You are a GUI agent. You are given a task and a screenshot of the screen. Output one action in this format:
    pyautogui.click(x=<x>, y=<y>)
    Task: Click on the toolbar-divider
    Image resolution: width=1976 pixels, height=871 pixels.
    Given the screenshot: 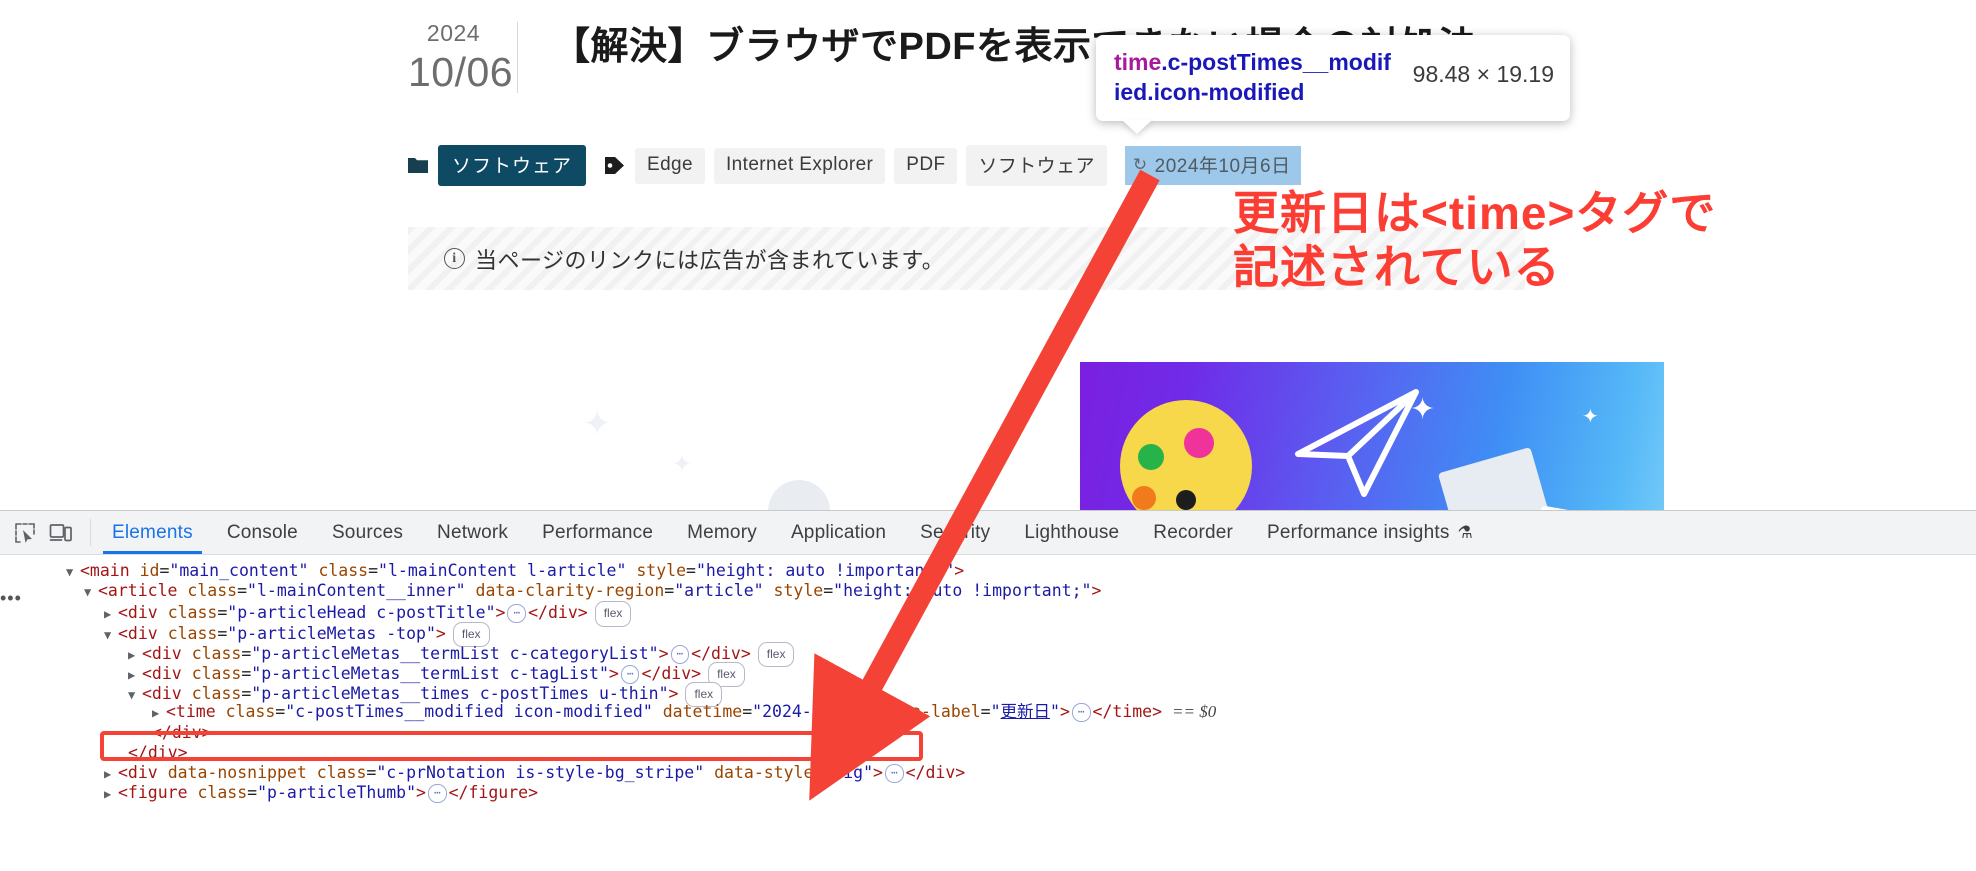 What is the action you would take?
    pyautogui.click(x=90, y=532)
    